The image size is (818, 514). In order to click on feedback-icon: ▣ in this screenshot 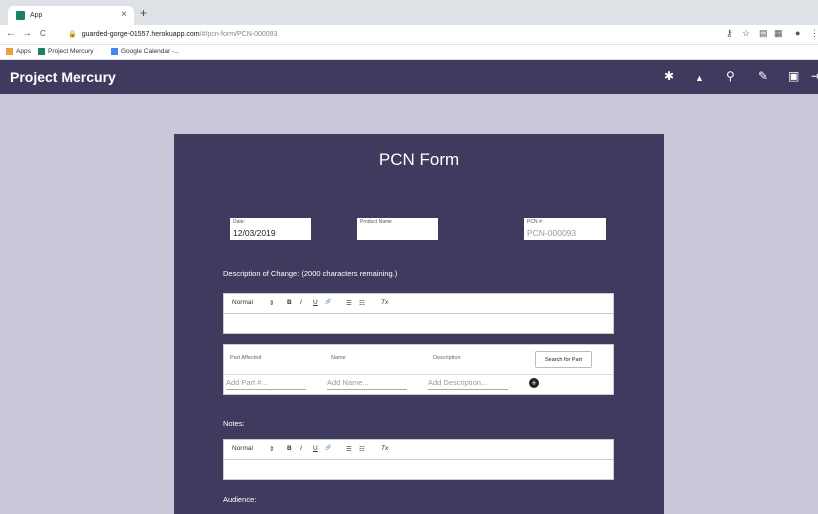, I will do `click(793, 76)`.